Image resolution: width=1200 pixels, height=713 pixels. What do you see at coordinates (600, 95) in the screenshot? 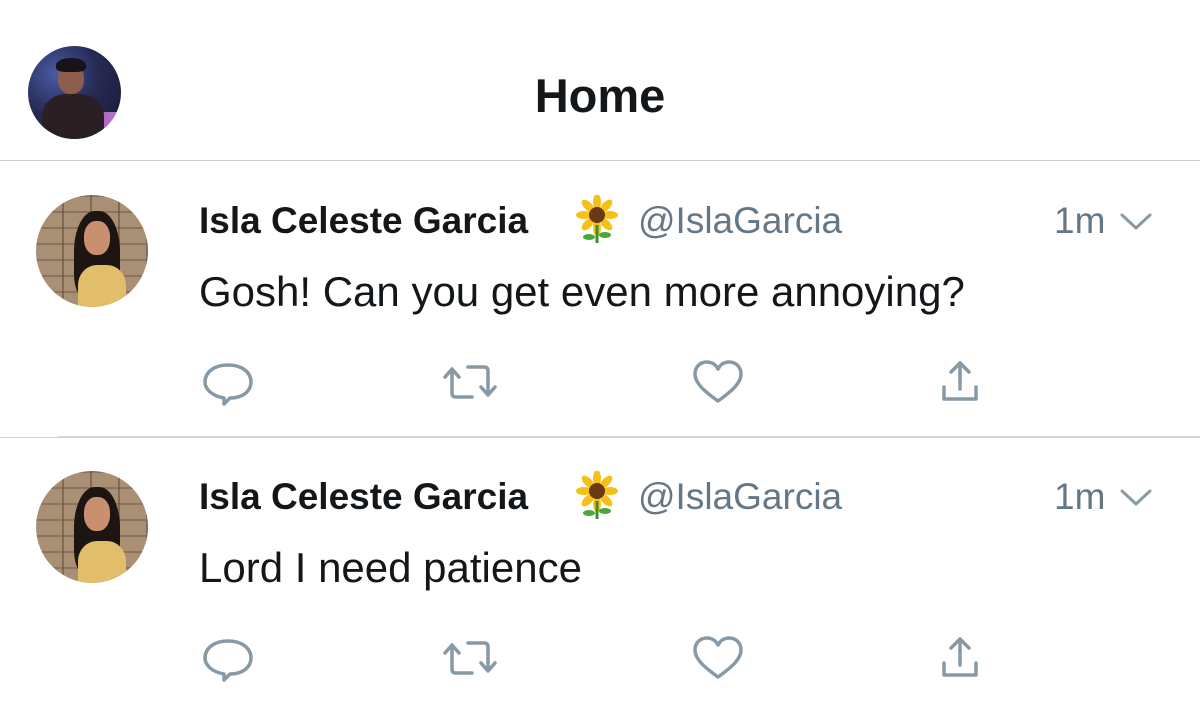
I see `page-title: Home` at bounding box center [600, 95].